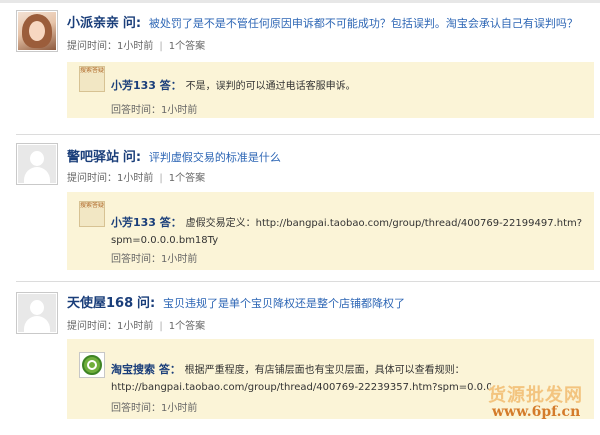 This screenshot has width=600, height=435. I want to click on asker-name: 小派亲亲, so click(93, 23).